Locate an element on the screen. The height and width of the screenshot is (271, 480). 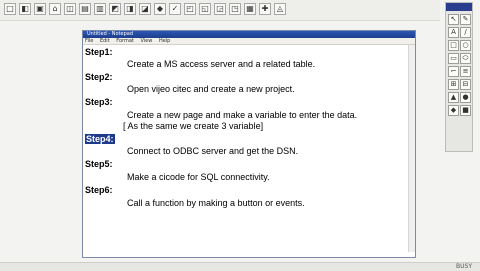
step2-label: Step2: is located at coordinates (99, 77).